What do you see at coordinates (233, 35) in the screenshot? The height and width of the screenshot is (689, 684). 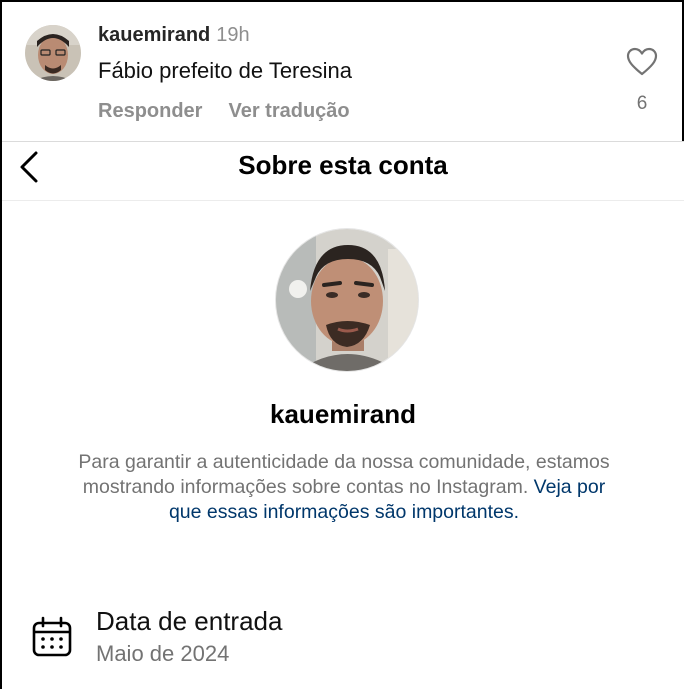 I see `comment-timestamp: 19h` at bounding box center [233, 35].